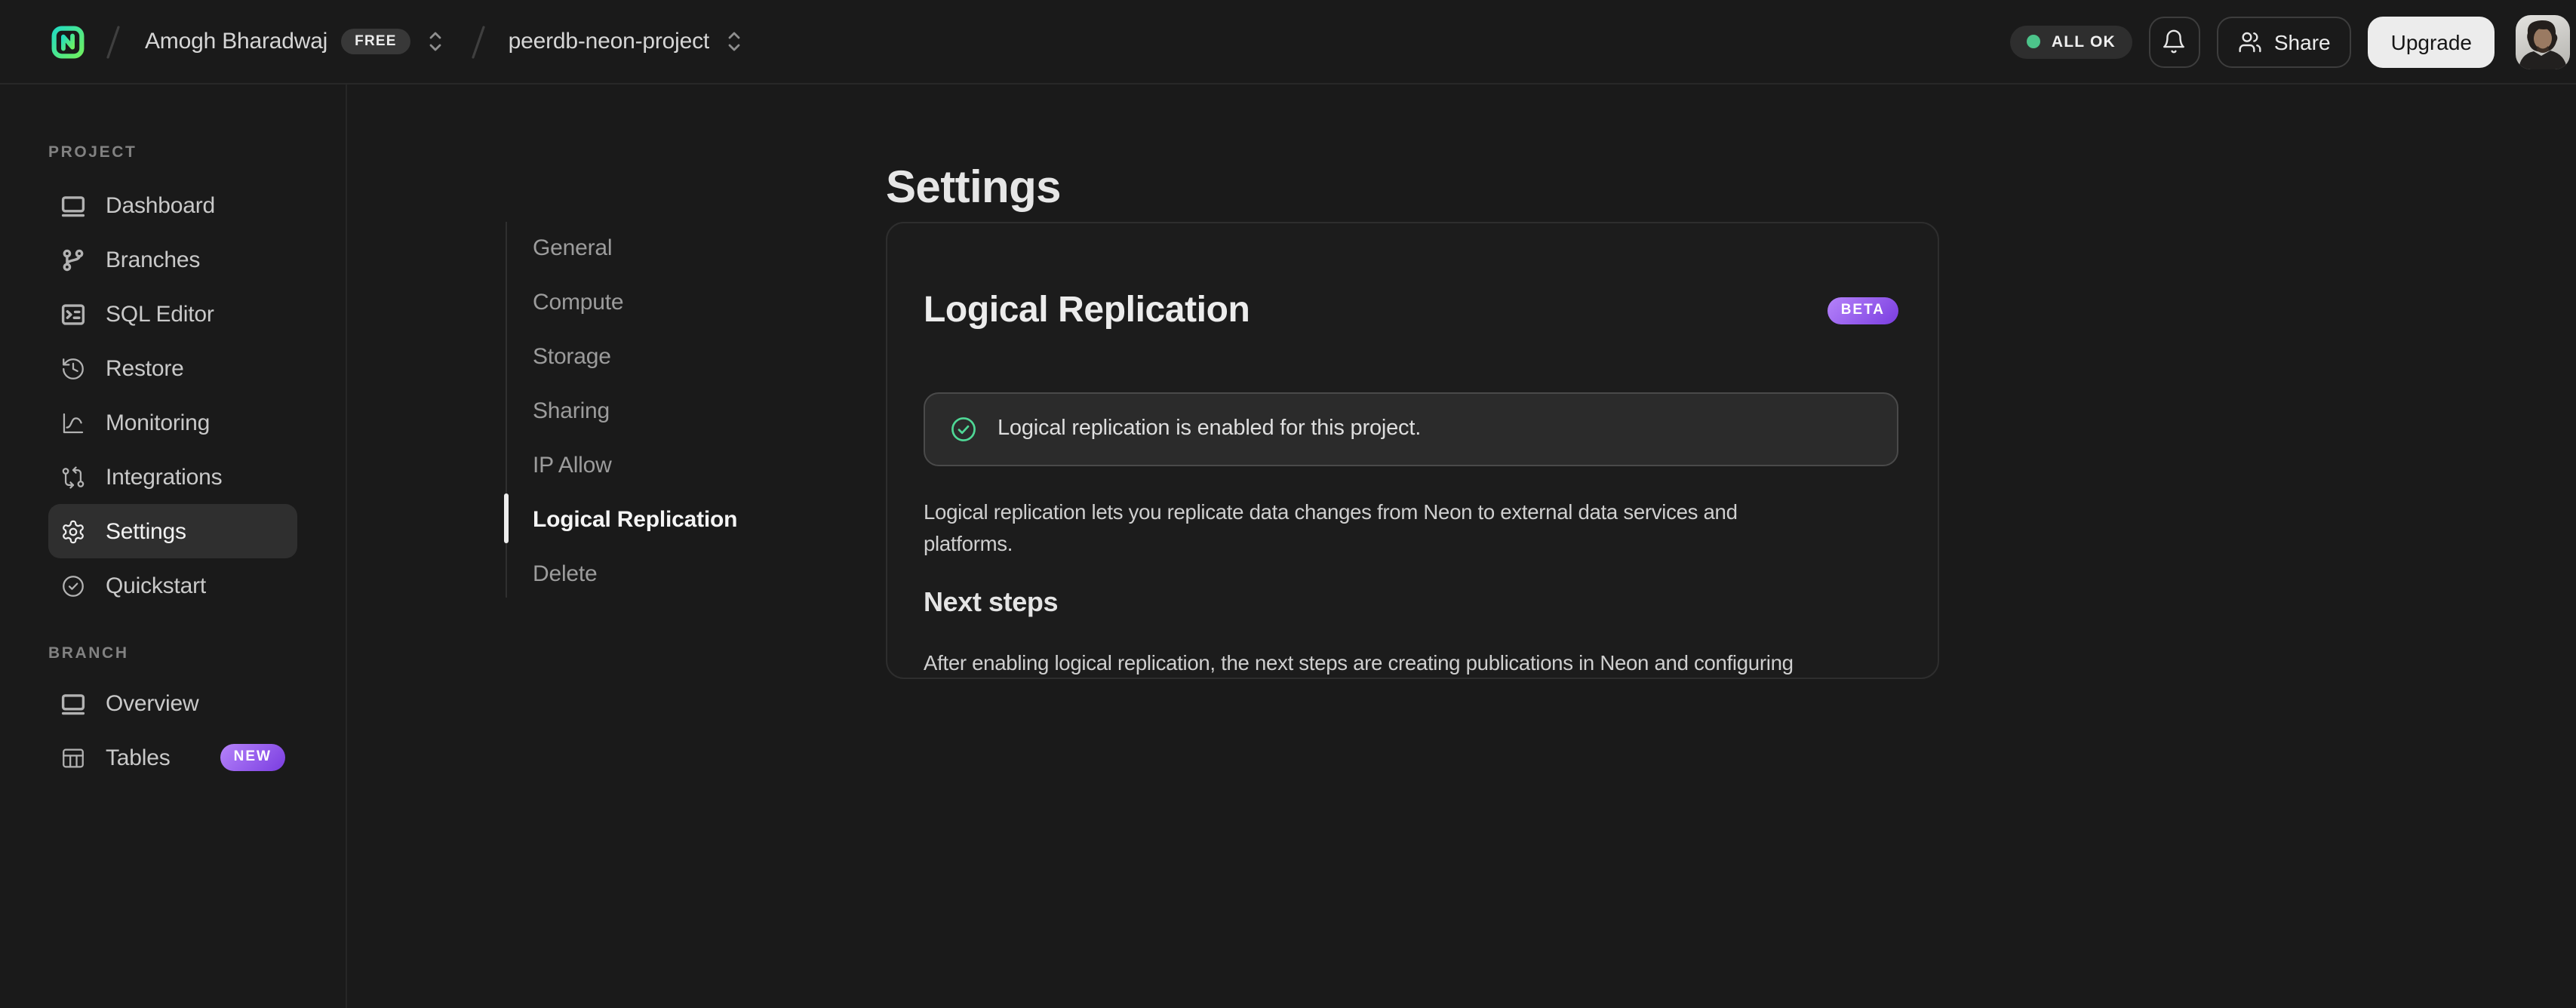  I want to click on share-button: Share, so click(2284, 41).